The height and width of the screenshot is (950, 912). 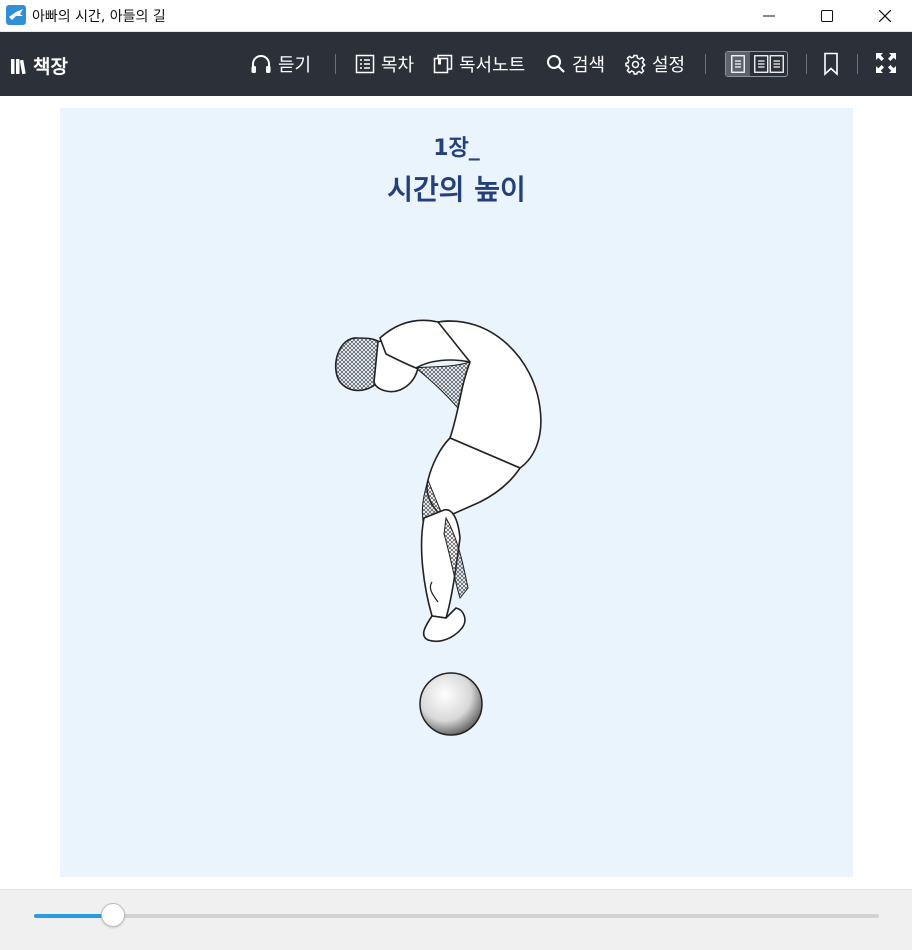 What do you see at coordinates (261, 64) in the screenshot?
I see `headphones-icon` at bounding box center [261, 64].